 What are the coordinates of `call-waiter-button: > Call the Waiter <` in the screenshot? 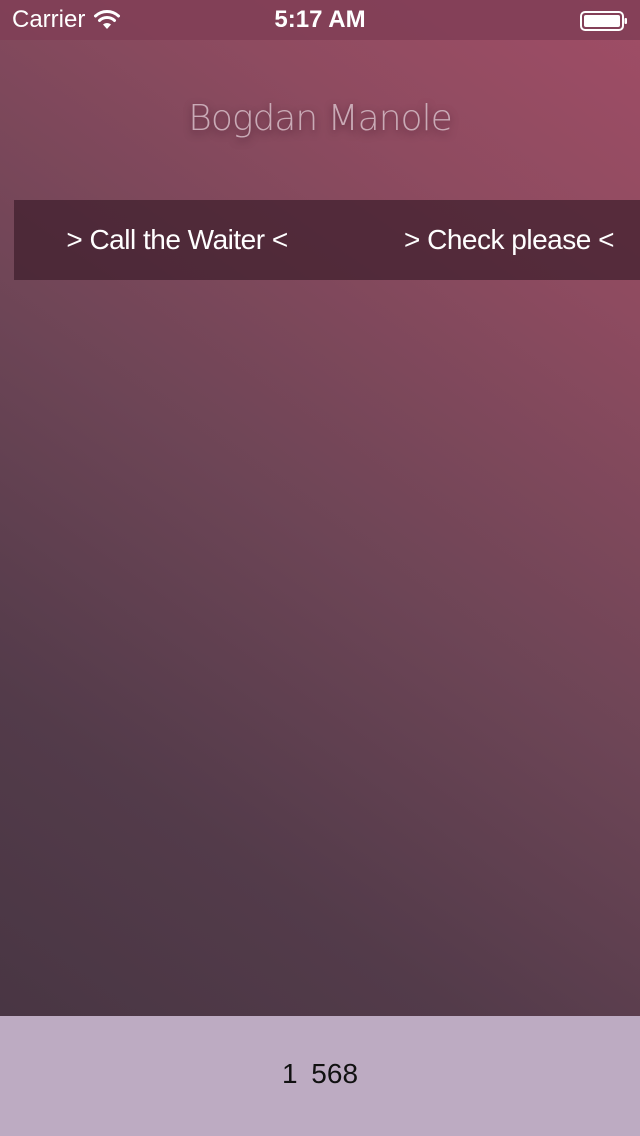 It's located at (177, 240).